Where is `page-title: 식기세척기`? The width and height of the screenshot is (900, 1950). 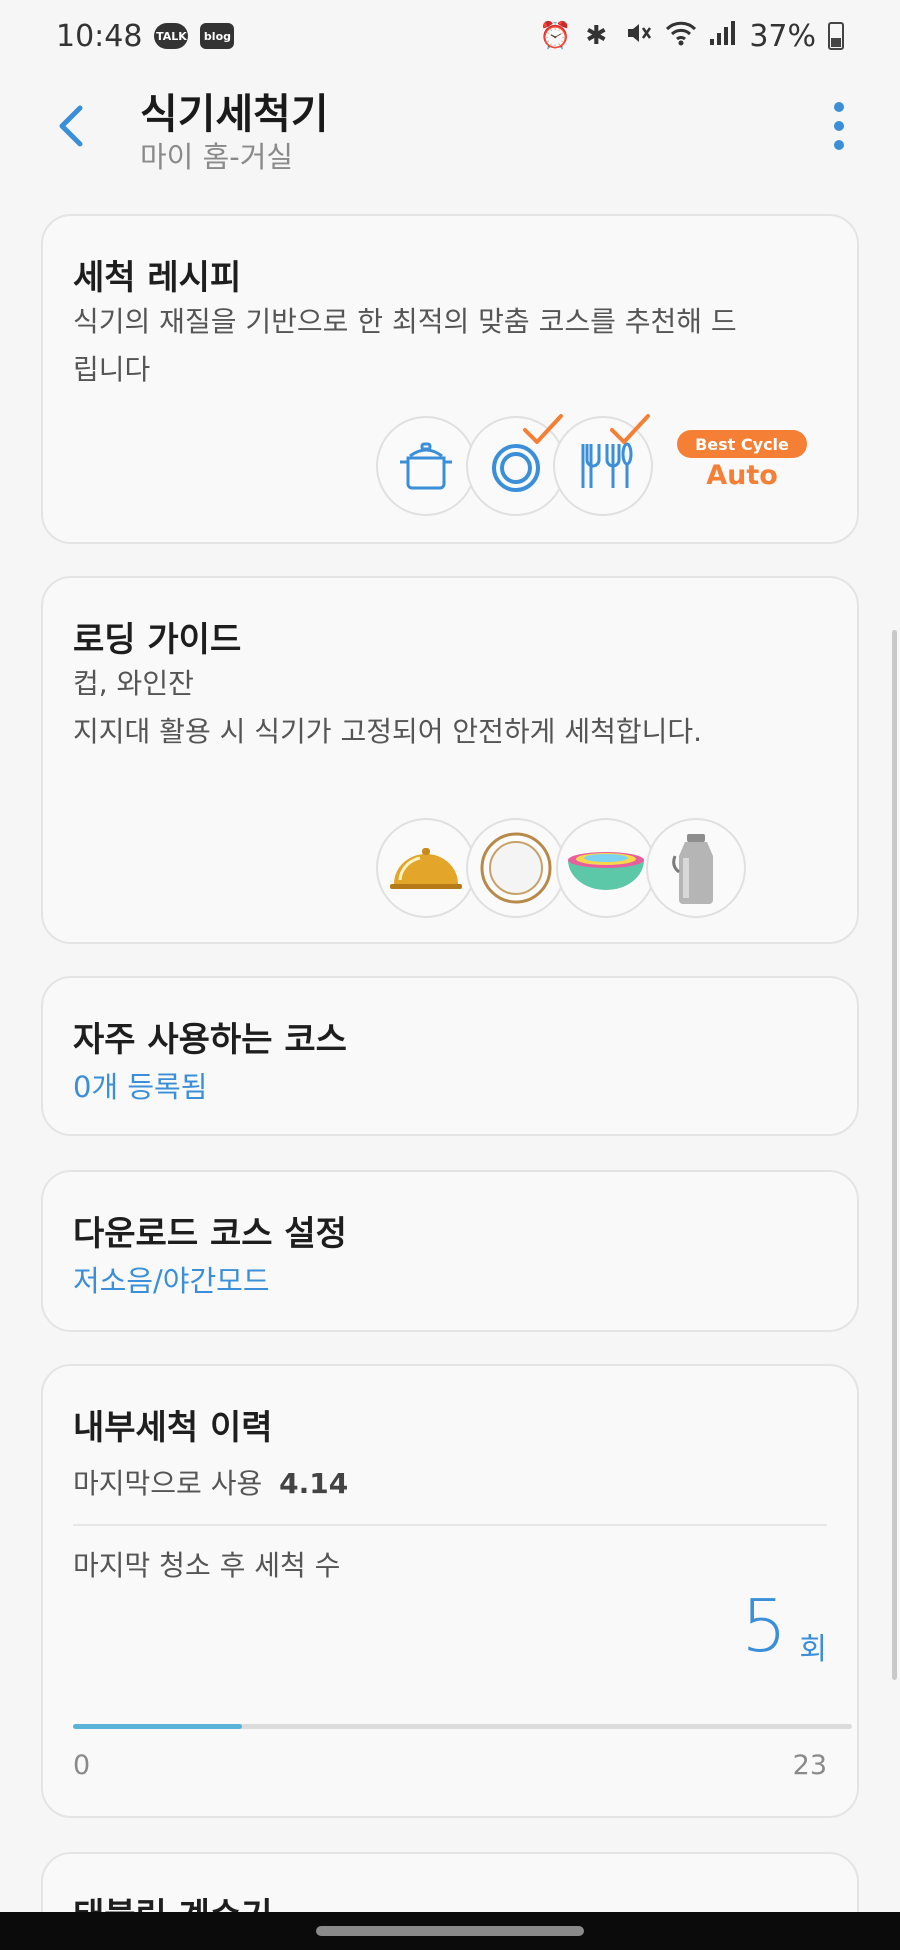 page-title: 식기세척기 is located at coordinates (234, 114).